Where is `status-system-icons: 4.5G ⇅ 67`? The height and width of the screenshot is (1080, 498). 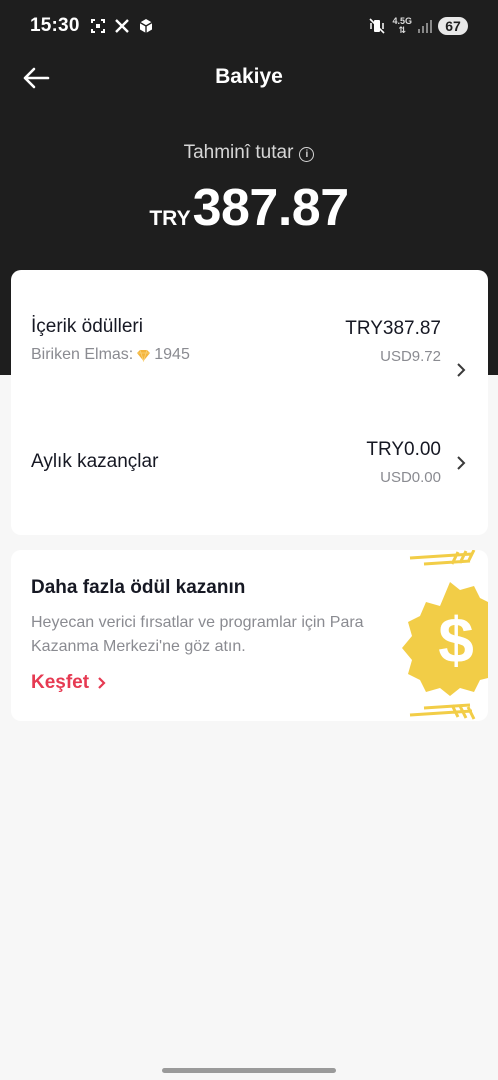
status-system-icons: 4.5G ⇅ 67 is located at coordinates (418, 26).